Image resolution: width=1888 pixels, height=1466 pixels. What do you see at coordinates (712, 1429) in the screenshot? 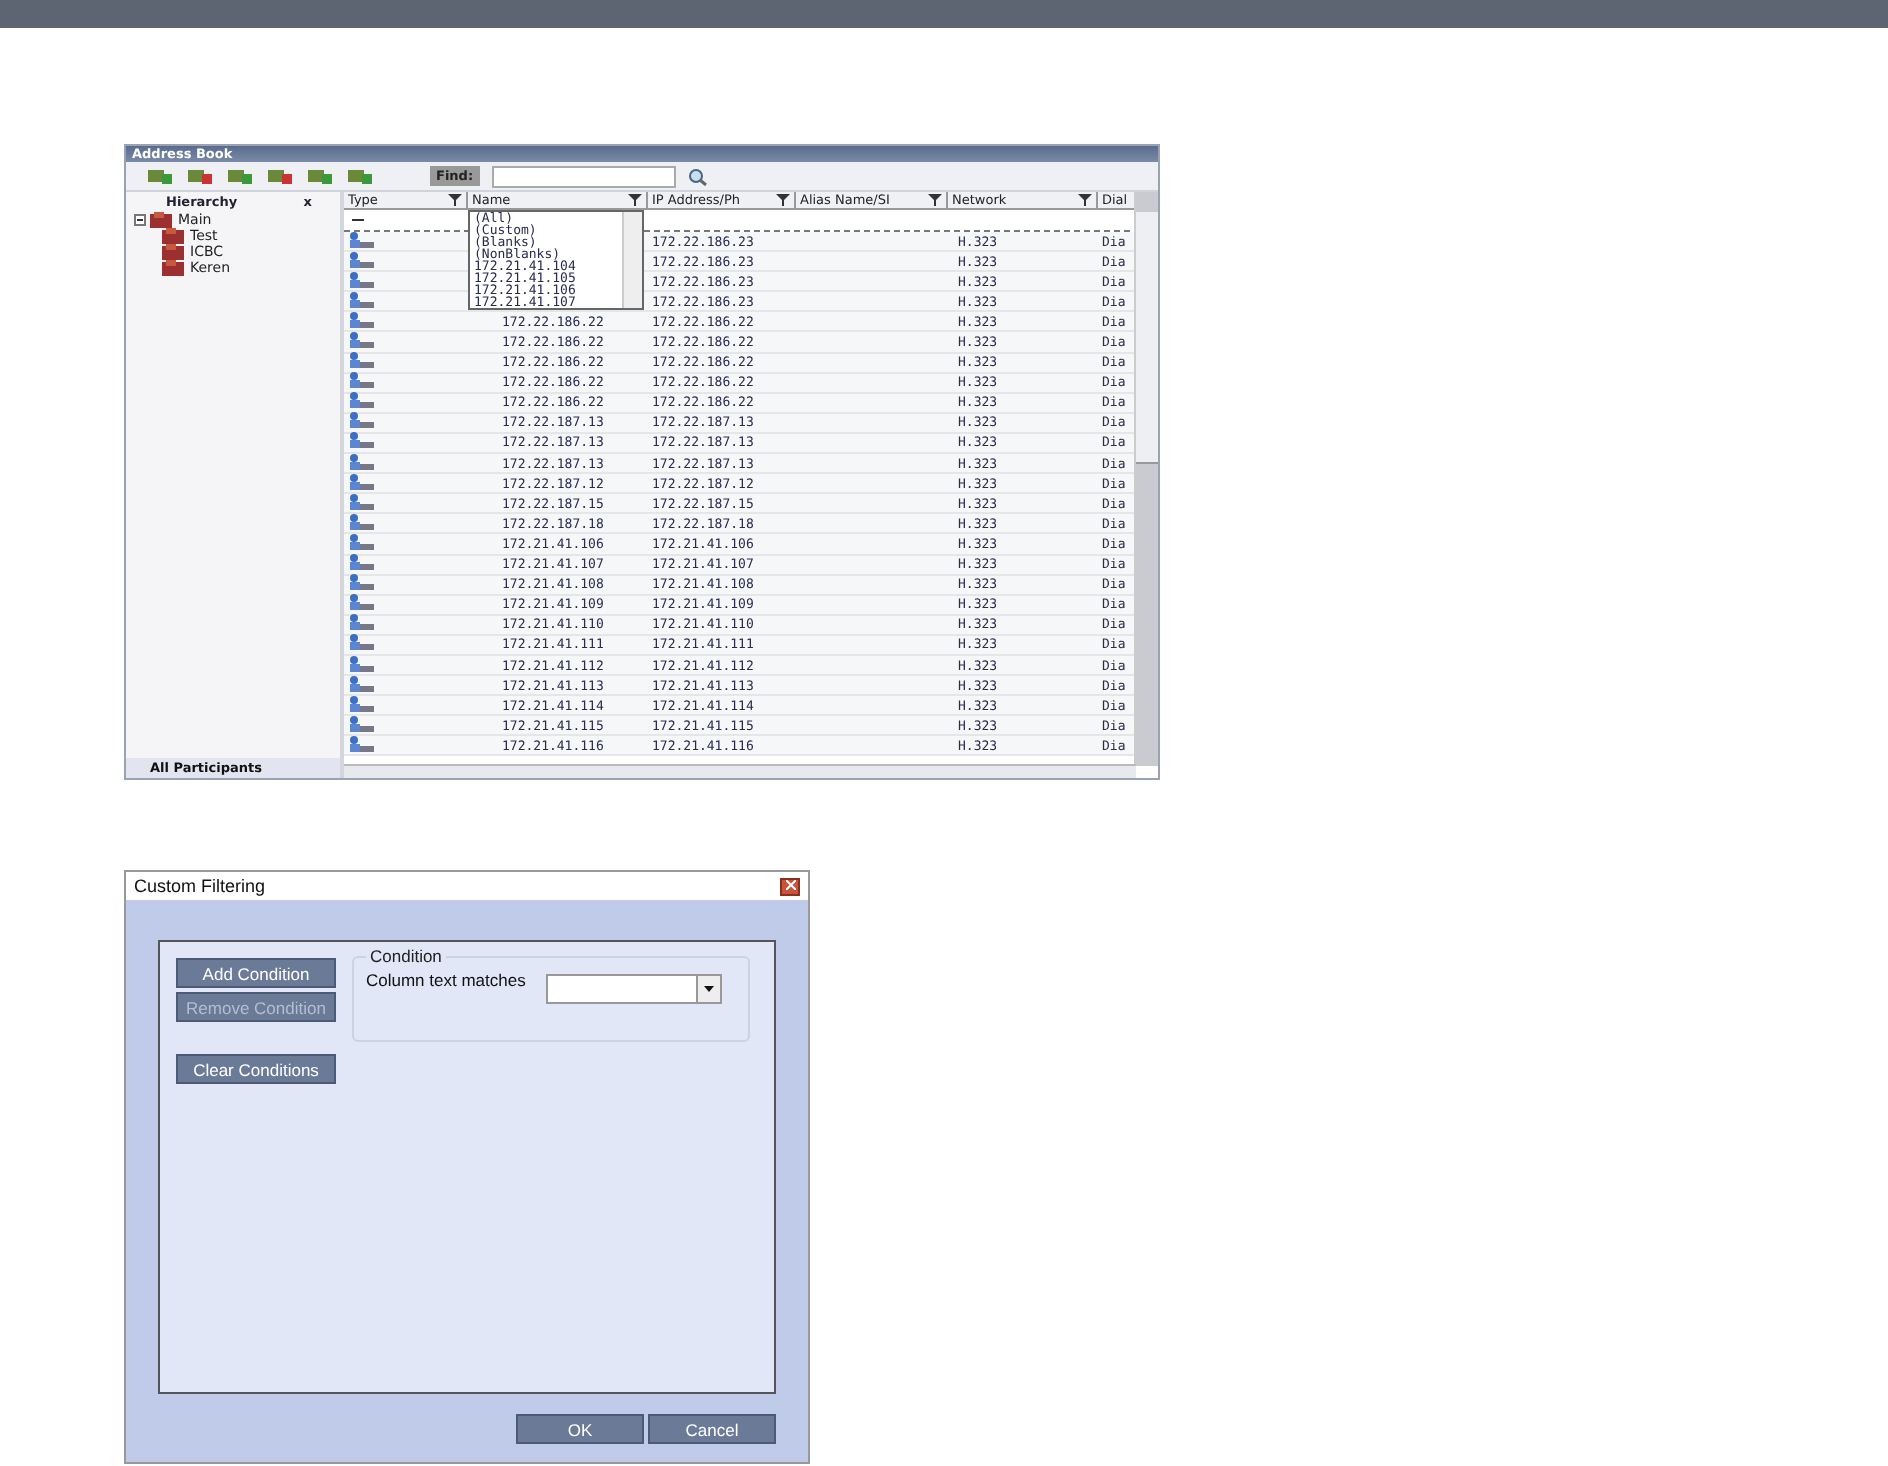
I see `dialog-button: Cancel` at bounding box center [712, 1429].